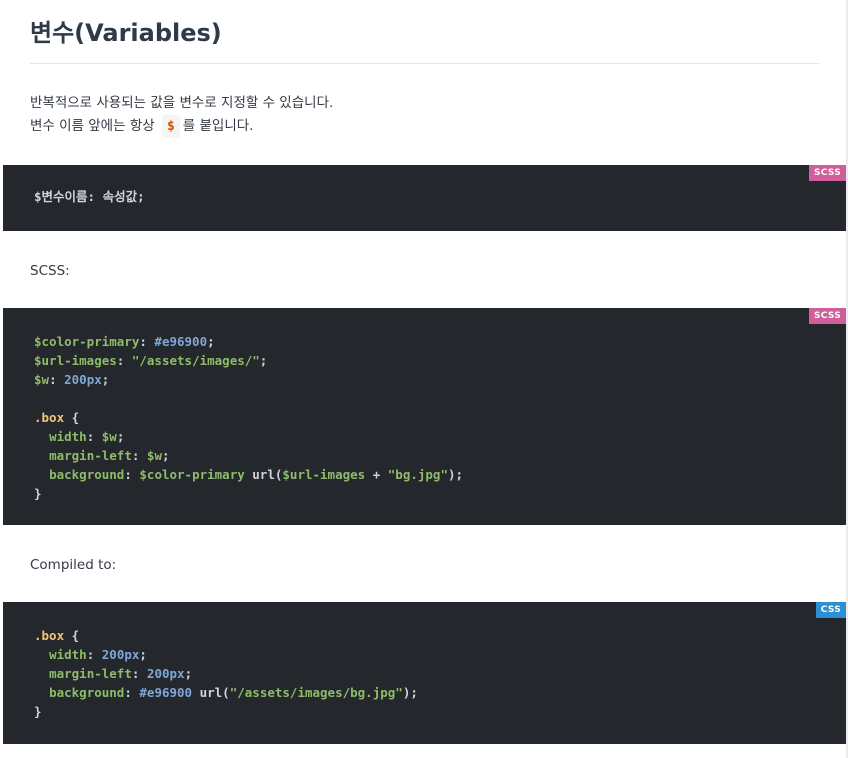 The image size is (848, 758). I want to click on page-title: 변수(Variables), so click(126, 33).